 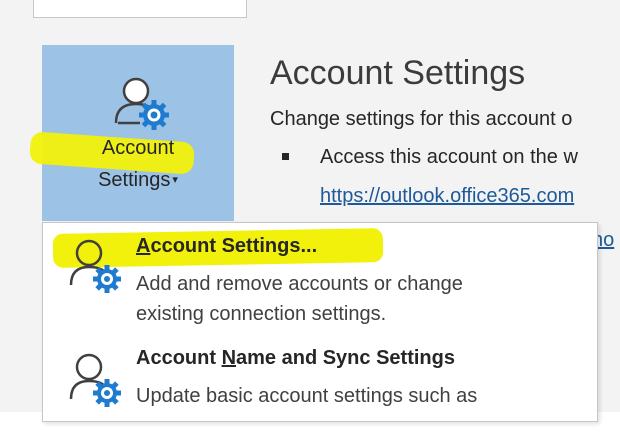 I want to click on menu-item-description-line1: Update basic account settings such as, so click(x=307, y=396).